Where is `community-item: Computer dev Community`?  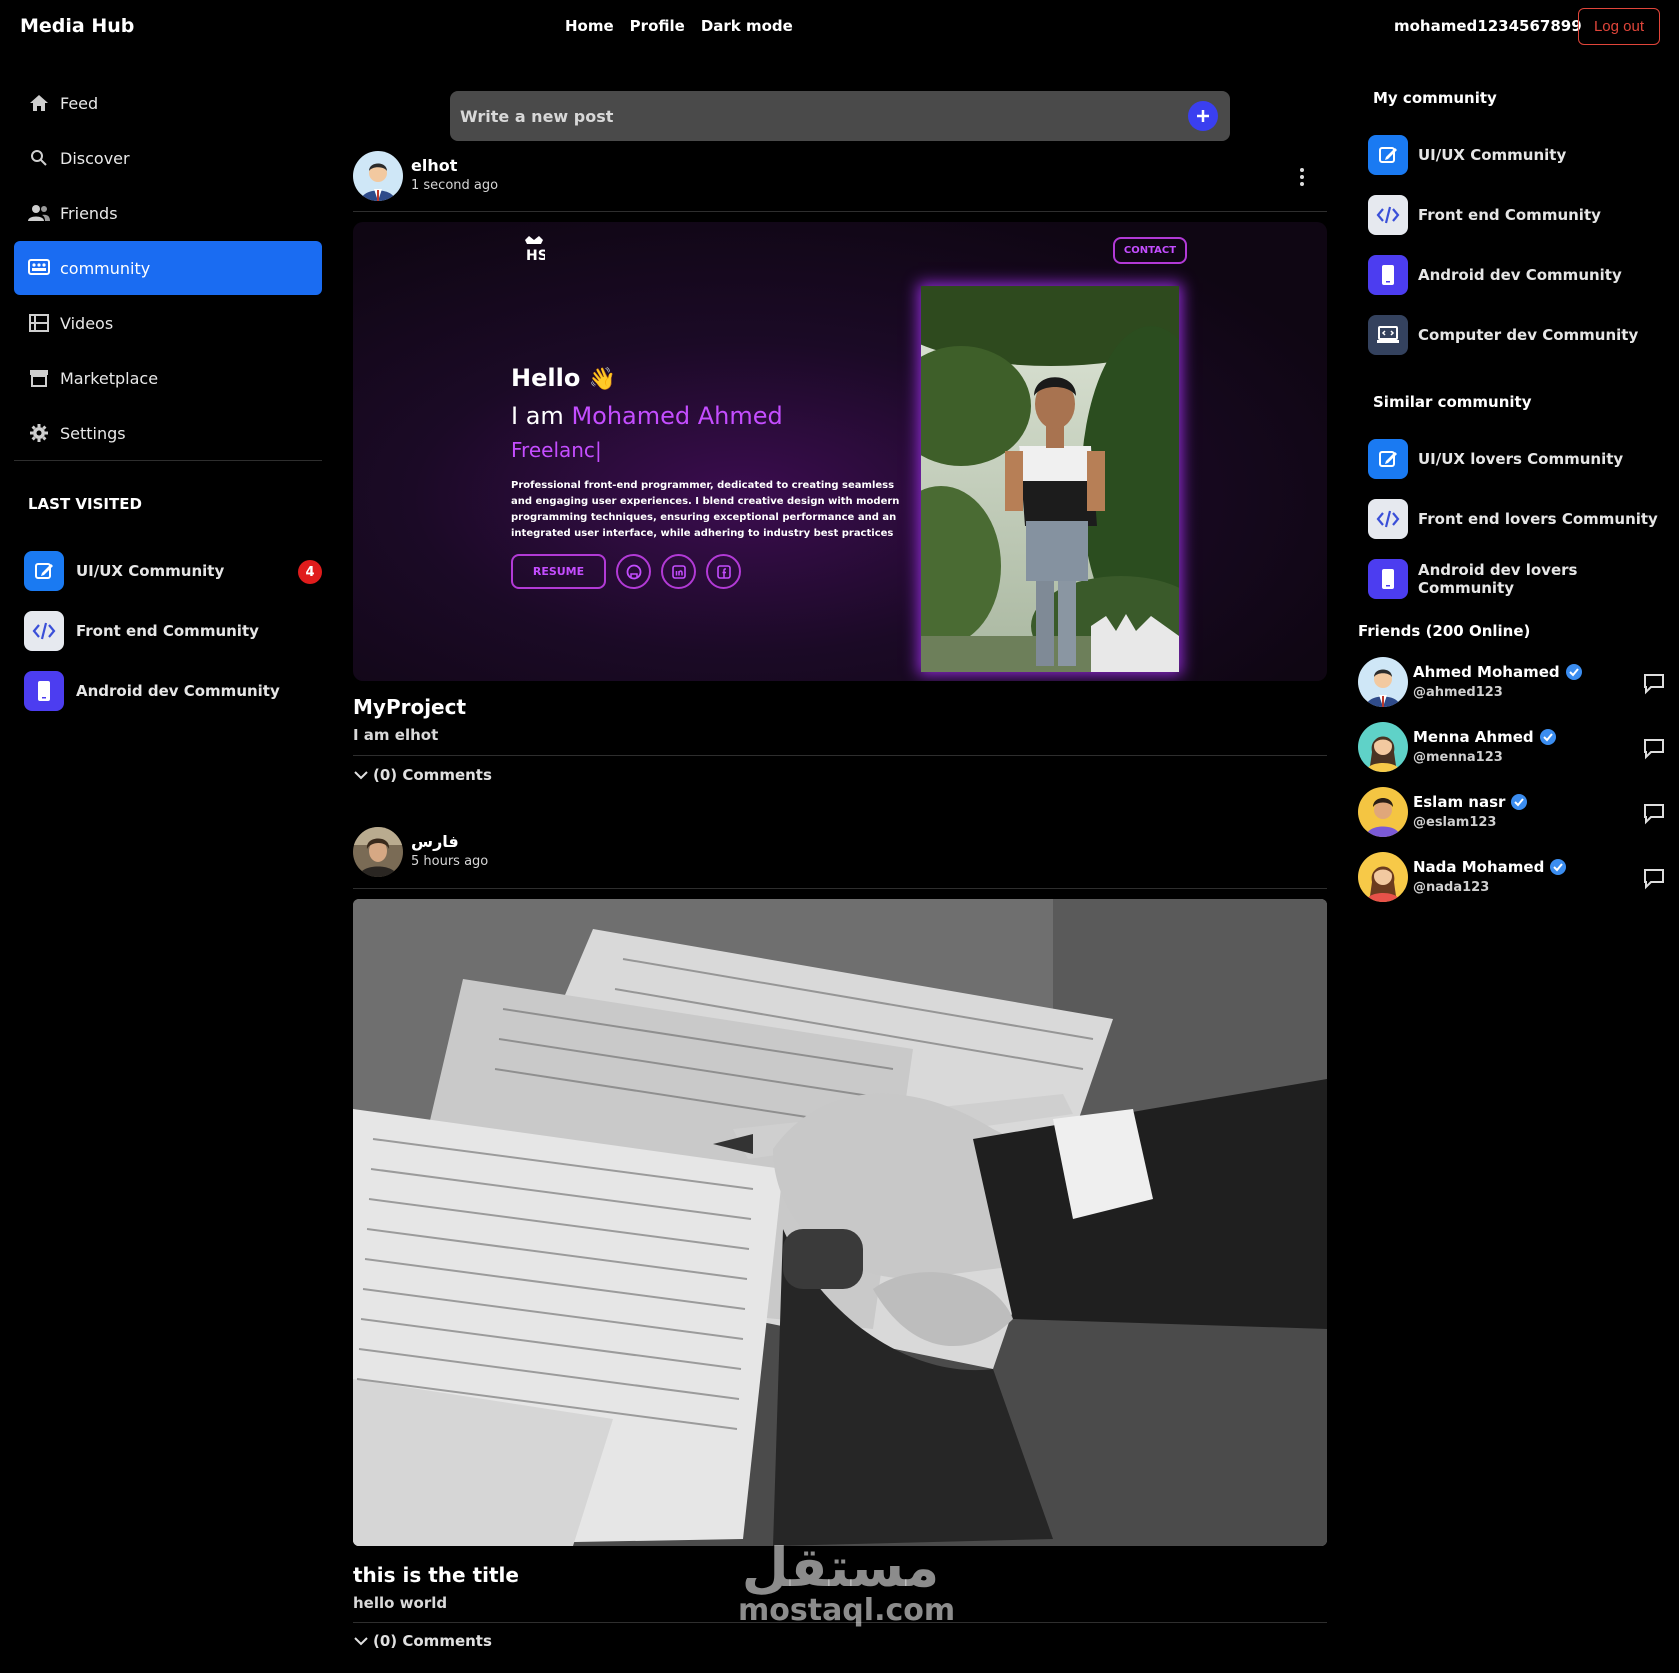 community-item: Computer dev Community is located at coordinates (1518, 335).